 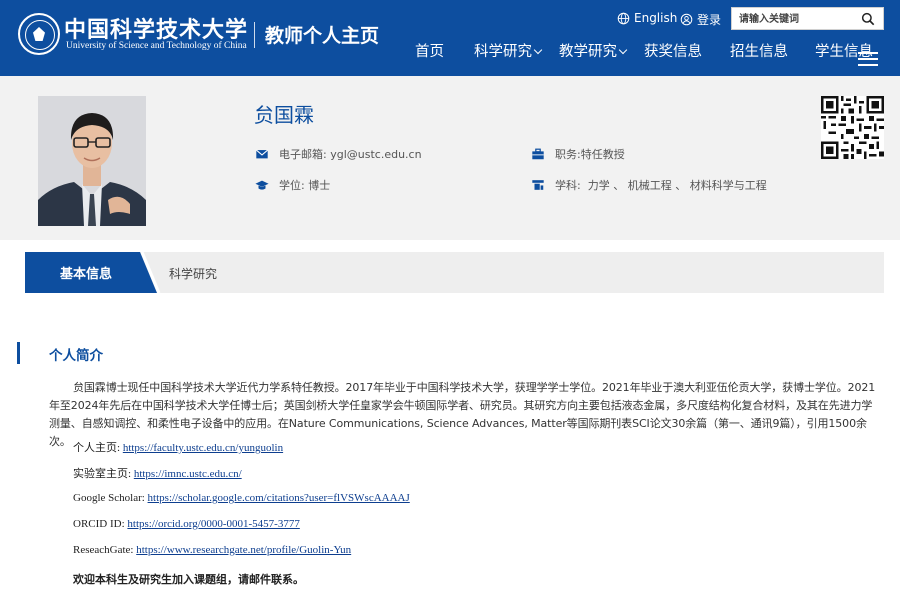 I want to click on globe-icon, so click(x=623, y=18).